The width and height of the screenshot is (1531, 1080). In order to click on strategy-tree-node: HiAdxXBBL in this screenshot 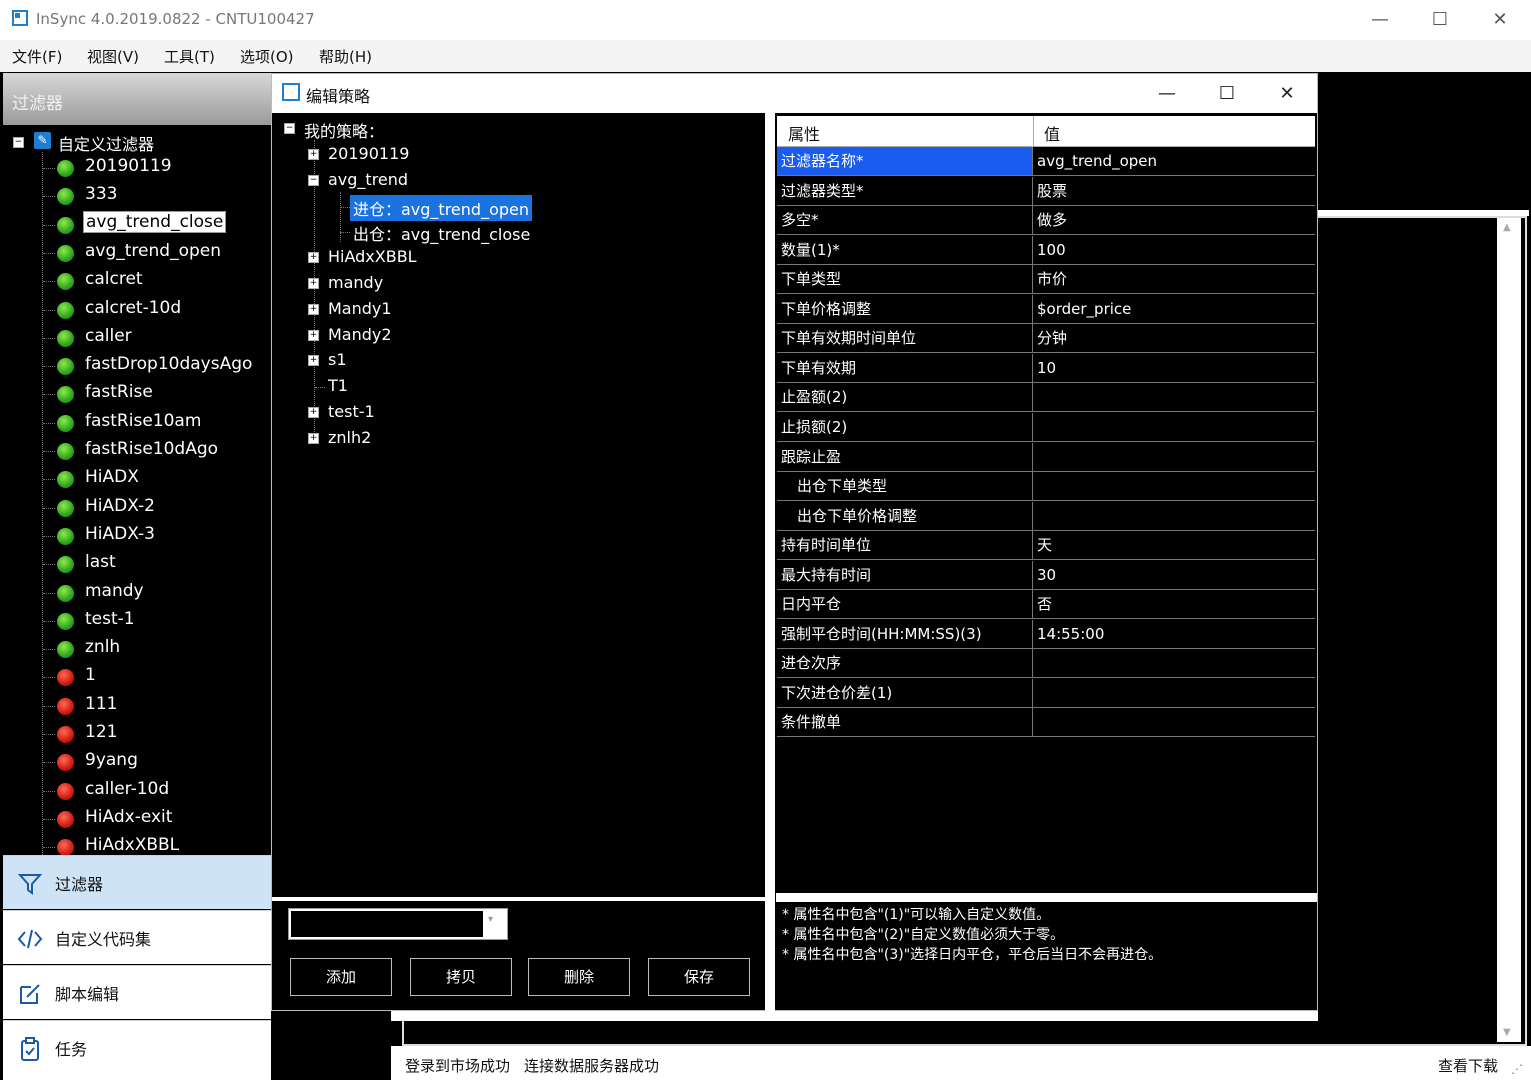, I will do `click(372, 256)`.